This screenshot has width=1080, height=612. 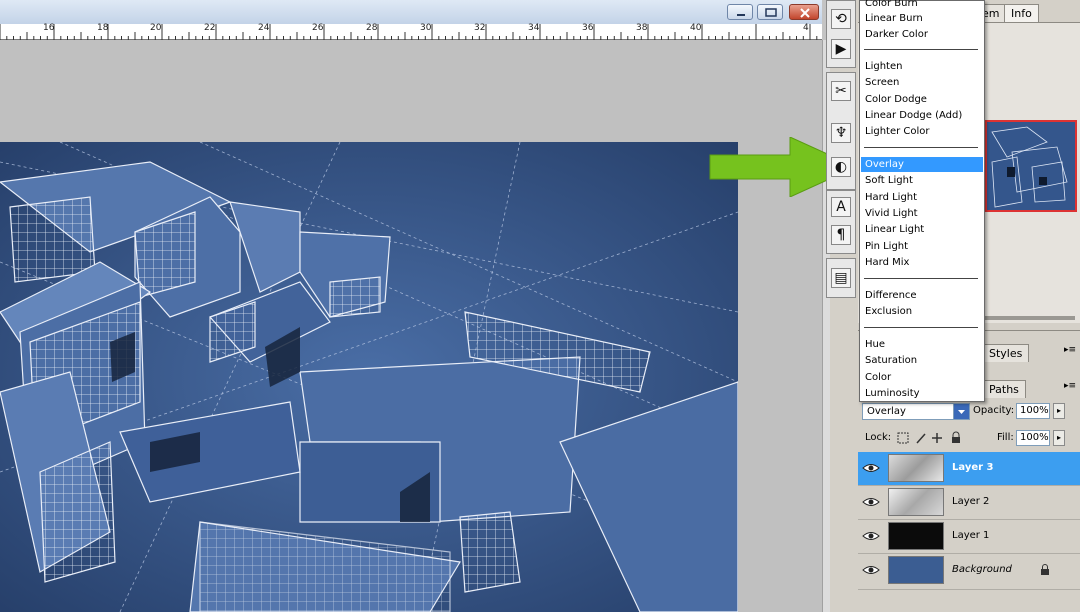 What do you see at coordinates (1033, 438) in the screenshot?
I see `fill-field: 100%` at bounding box center [1033, 438].